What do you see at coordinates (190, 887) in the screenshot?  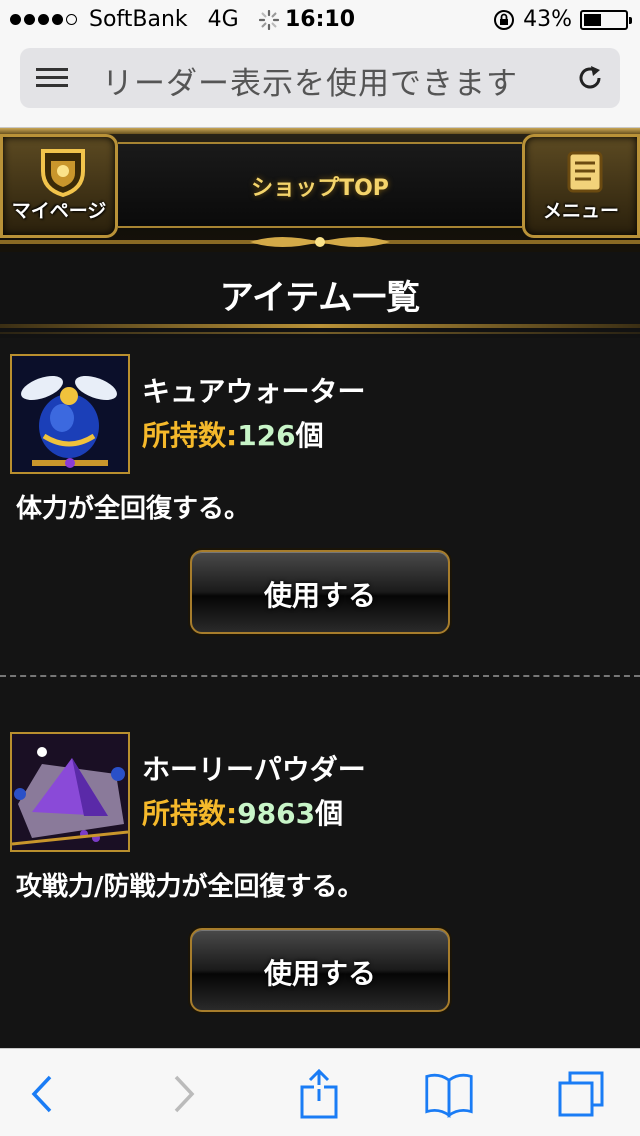 I see `item-description: 攻戦力/防戦力が全回復する。` at bounding box center [190, 887].